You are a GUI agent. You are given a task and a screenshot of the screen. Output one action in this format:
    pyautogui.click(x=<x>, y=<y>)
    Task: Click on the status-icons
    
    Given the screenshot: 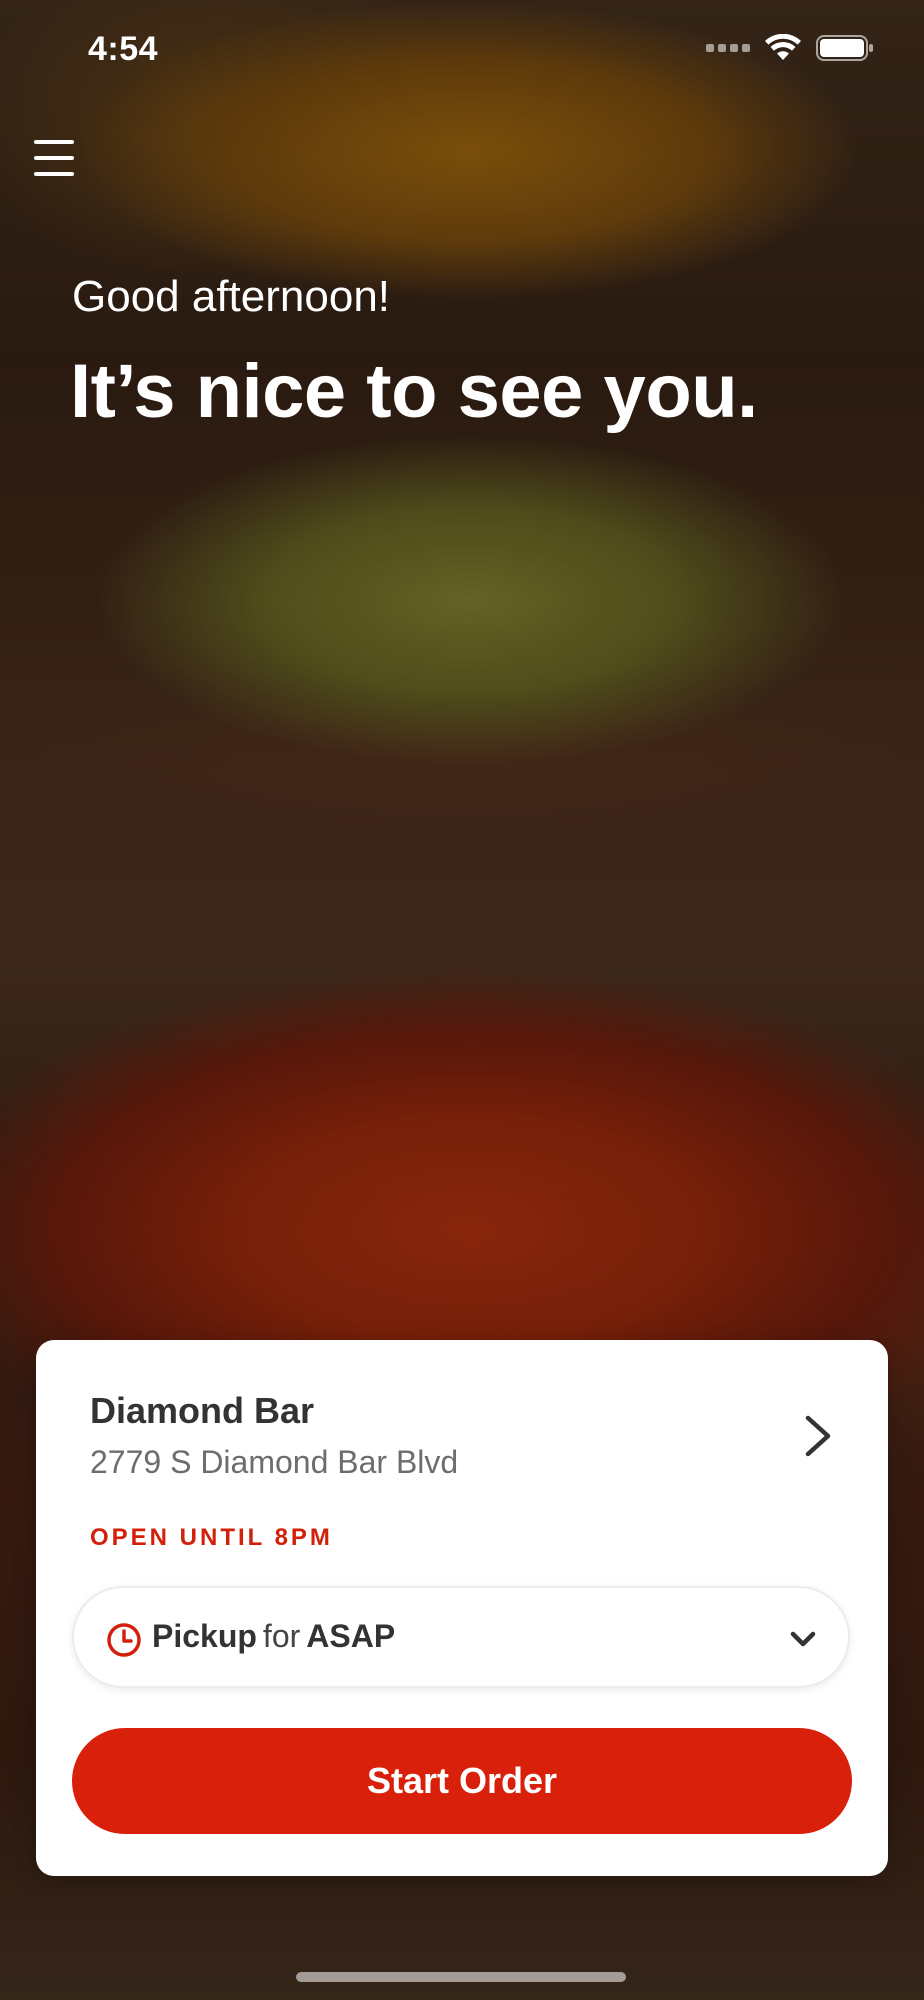 What is the action you would take?
    pyautogui.click(x=790, y=48)
    